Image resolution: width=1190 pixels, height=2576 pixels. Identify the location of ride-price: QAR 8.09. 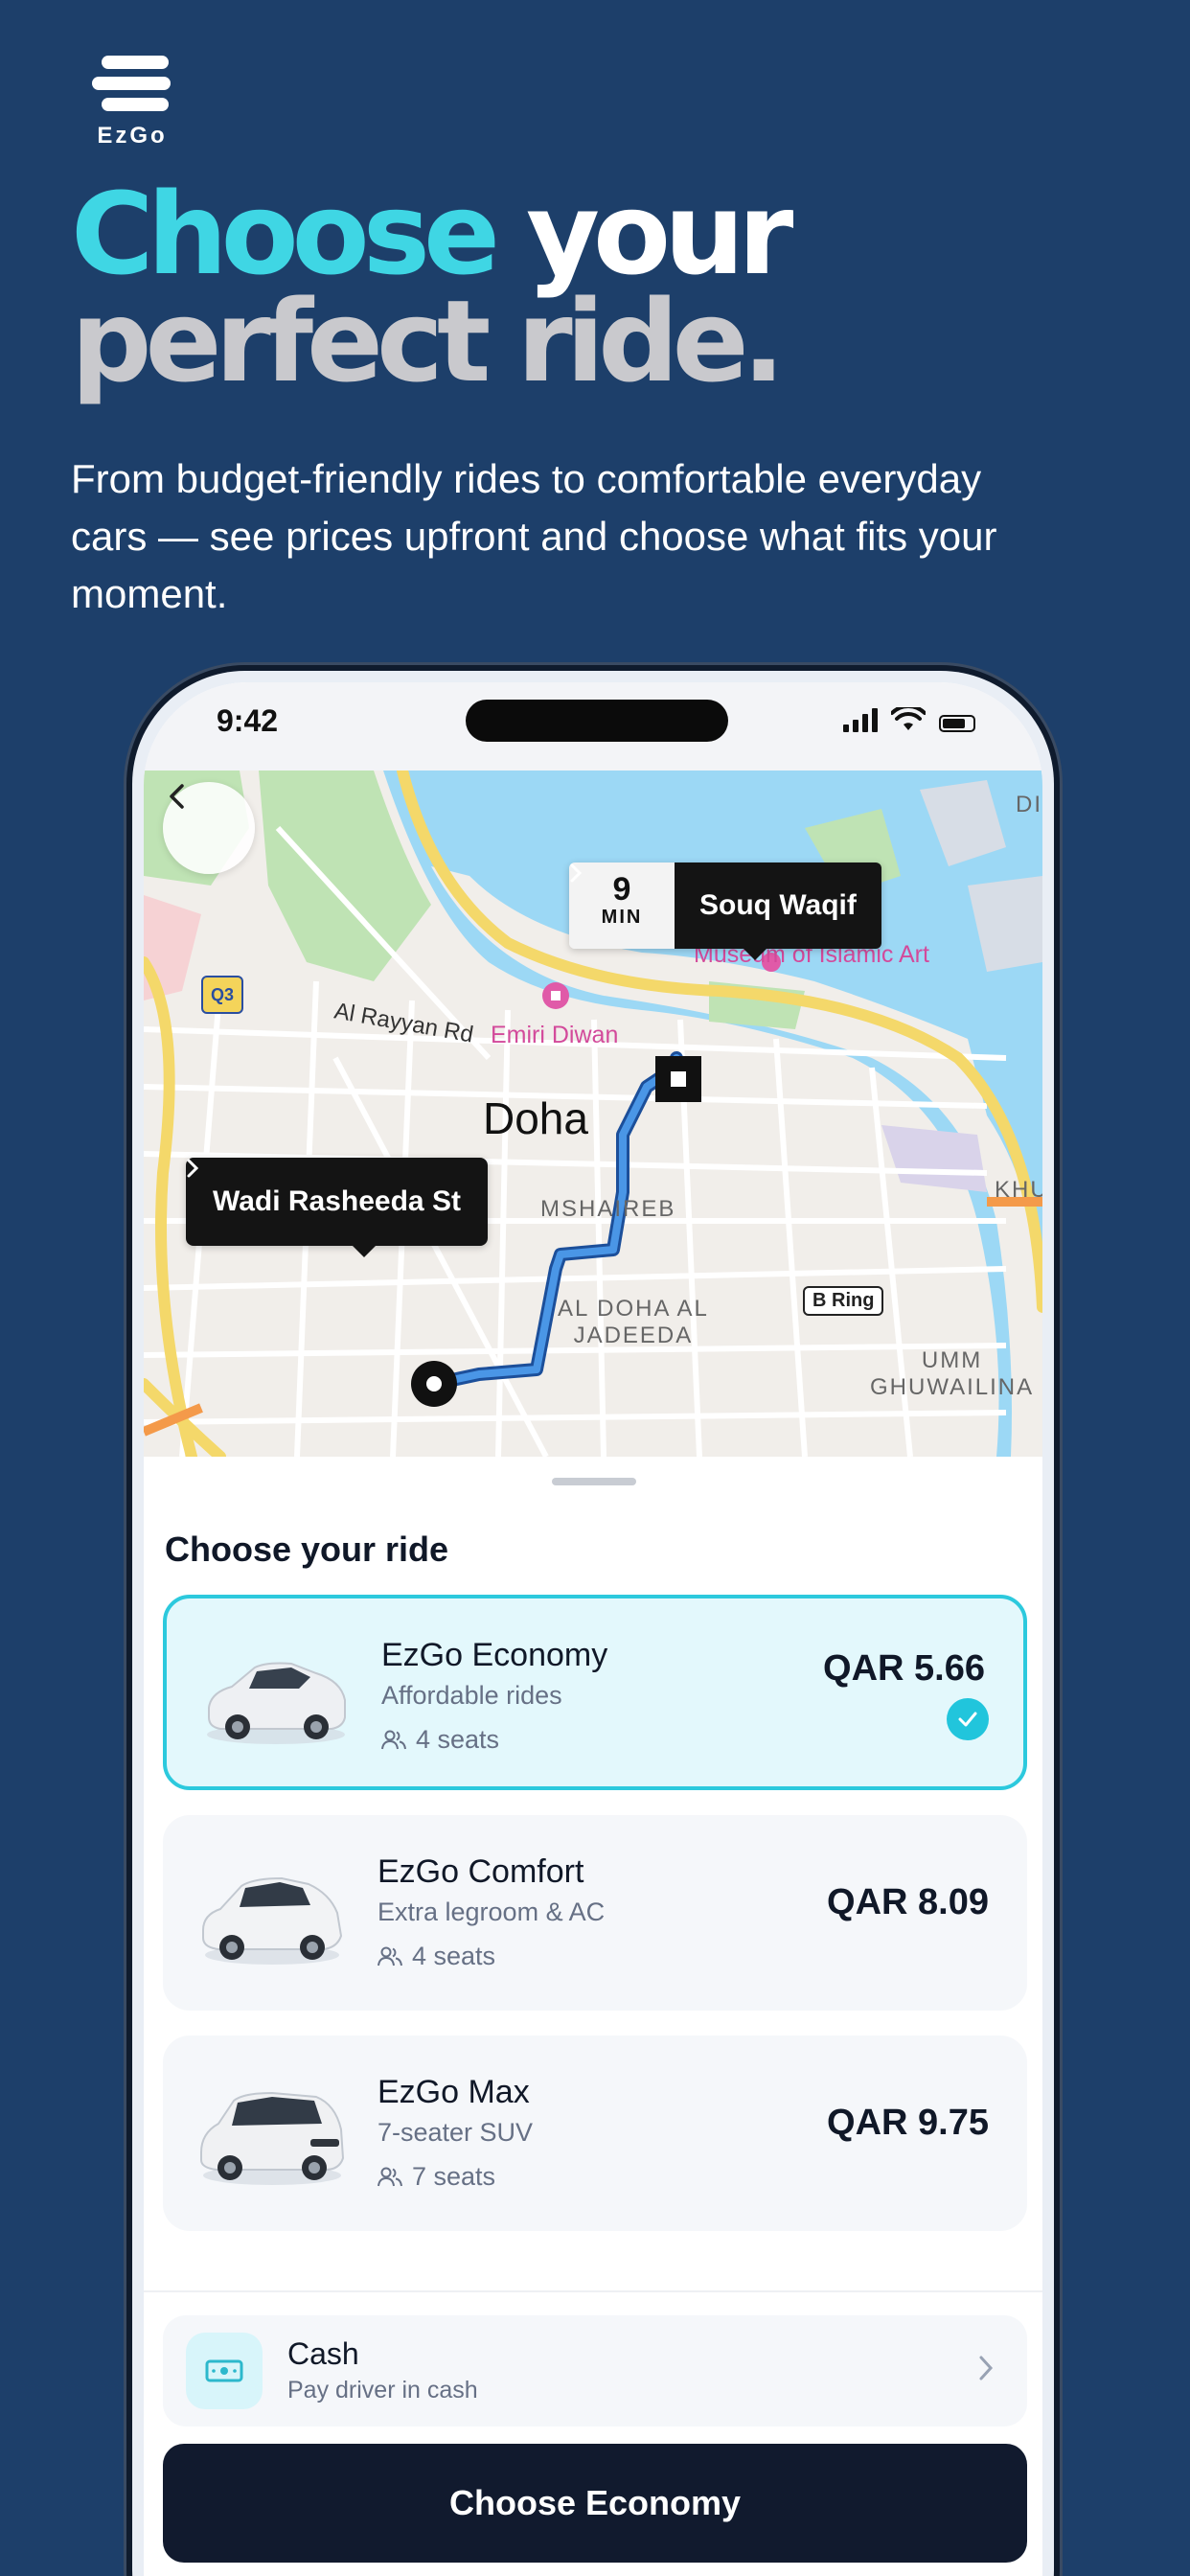
(908, 1902).